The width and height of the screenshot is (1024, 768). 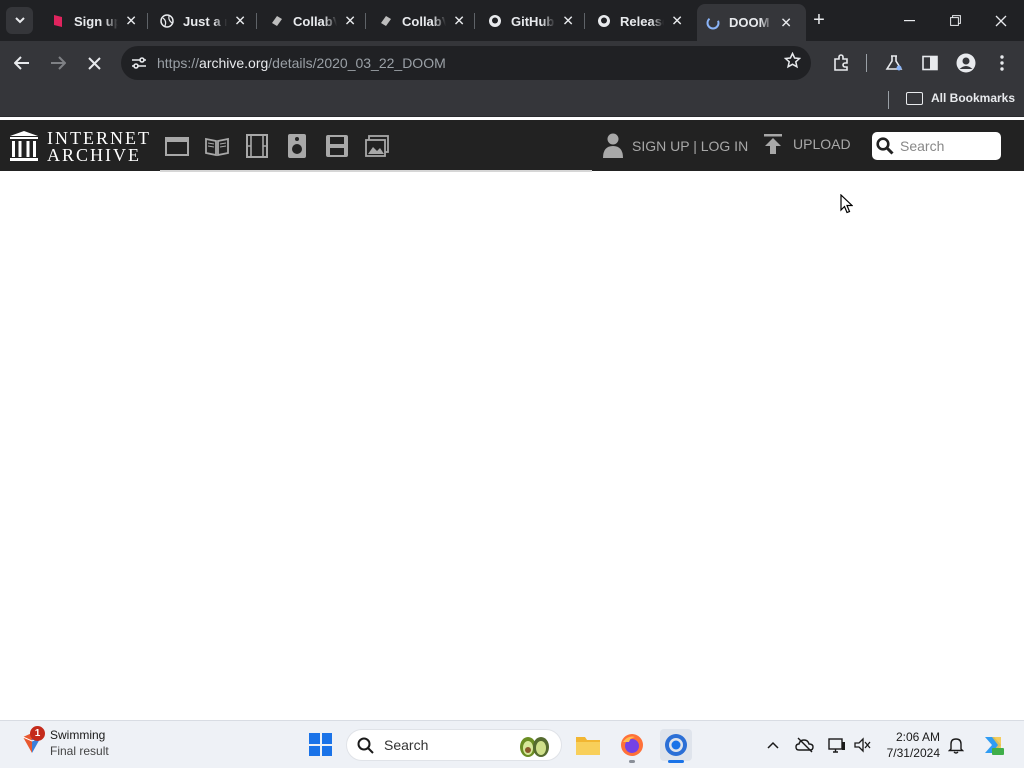 I want to click on upload-icon, so click(x=773, y=144).